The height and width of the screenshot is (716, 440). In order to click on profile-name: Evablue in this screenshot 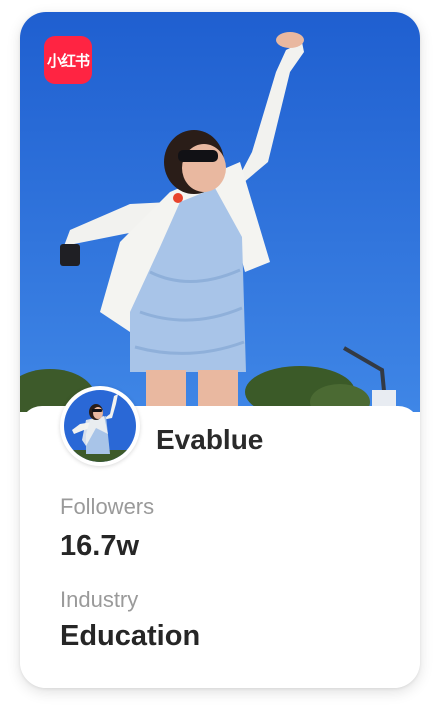, I will do `click(210, 439)`.